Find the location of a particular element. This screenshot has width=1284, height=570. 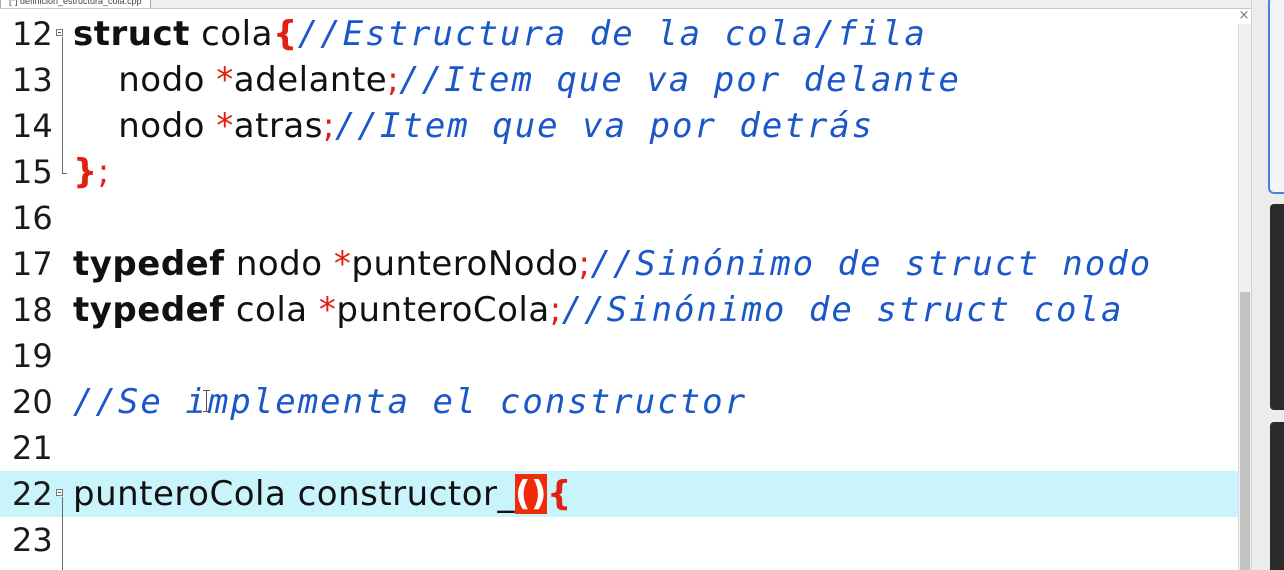

tab-file: [*] definicion_estructura_cola.cpp is located at coordinates (75, 4).